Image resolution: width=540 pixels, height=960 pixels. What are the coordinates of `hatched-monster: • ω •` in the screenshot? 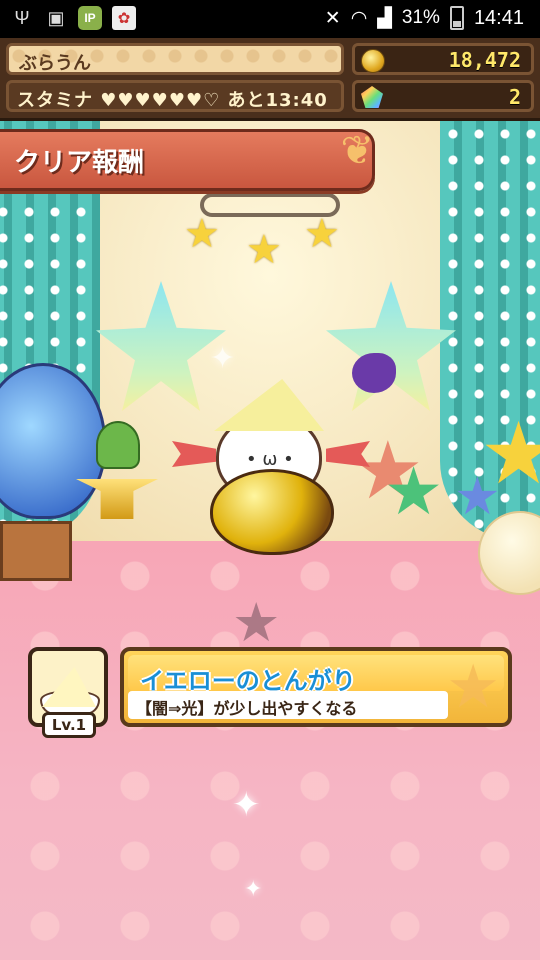 It's located at (271, 467).